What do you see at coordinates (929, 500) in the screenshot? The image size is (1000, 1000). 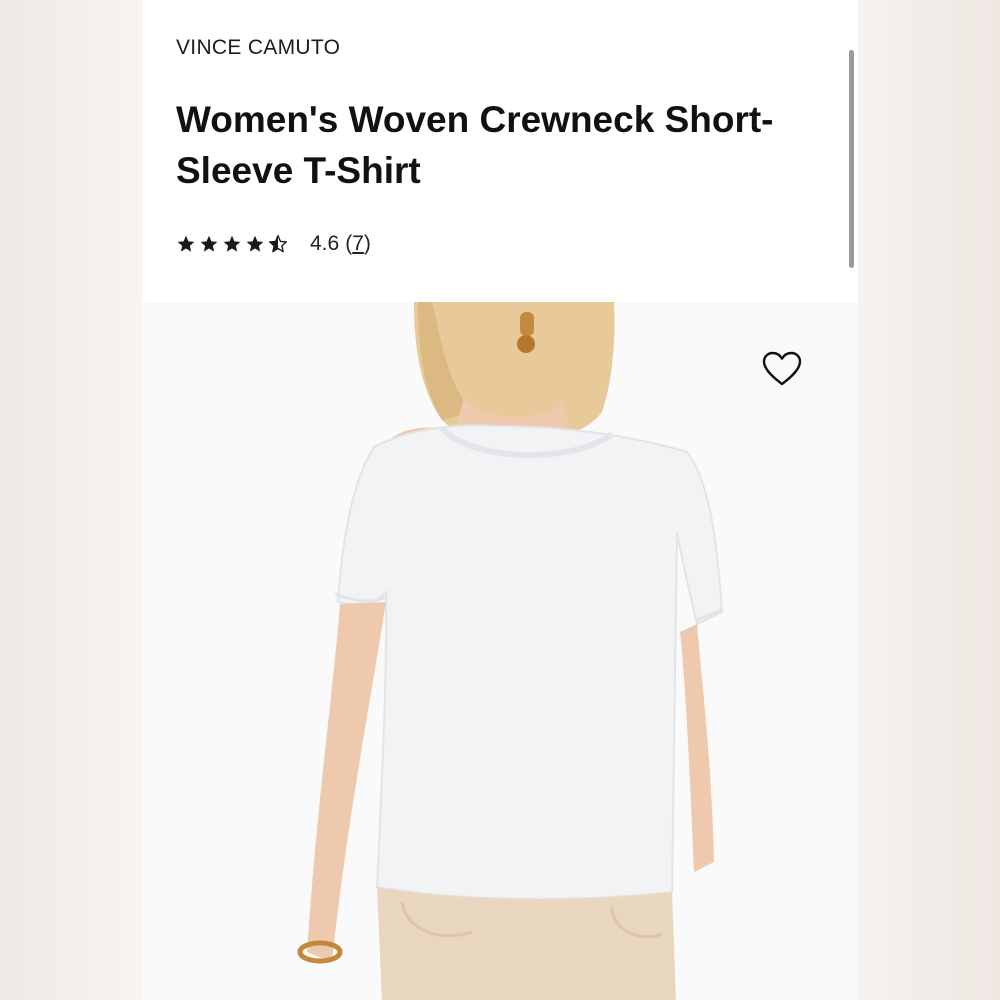 I see `blurred-background-right` at bounding box center [929, 500].